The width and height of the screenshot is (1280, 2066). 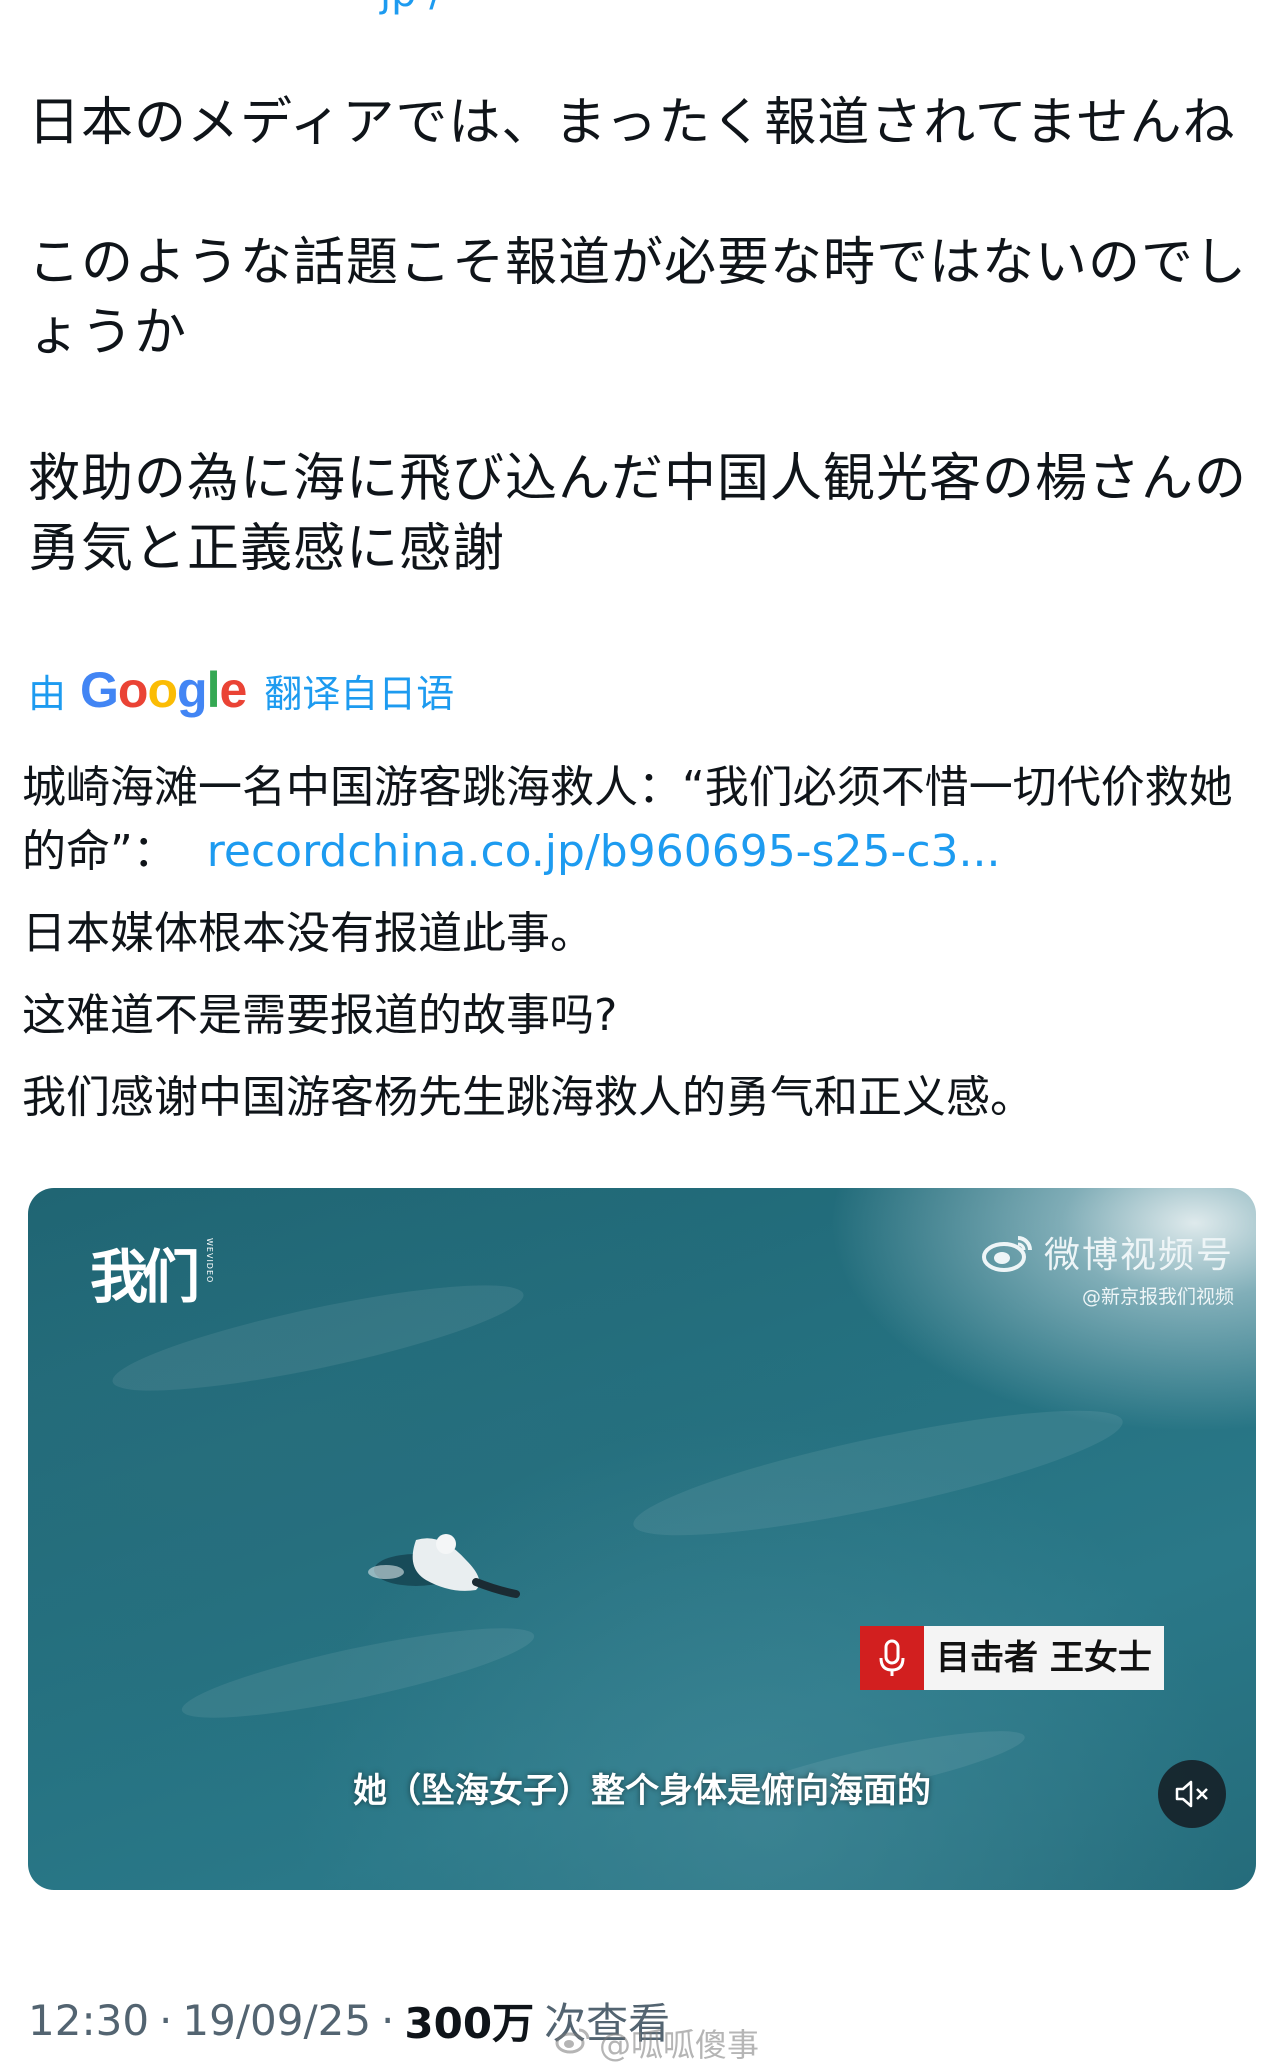 What do you see at coordinates (528, 1097) in the screenshot?
I see `translated-line-4: 我们感谢中国游客杨先生跳海救人的勇气和正义感。` at bounding box center [528, 1097].